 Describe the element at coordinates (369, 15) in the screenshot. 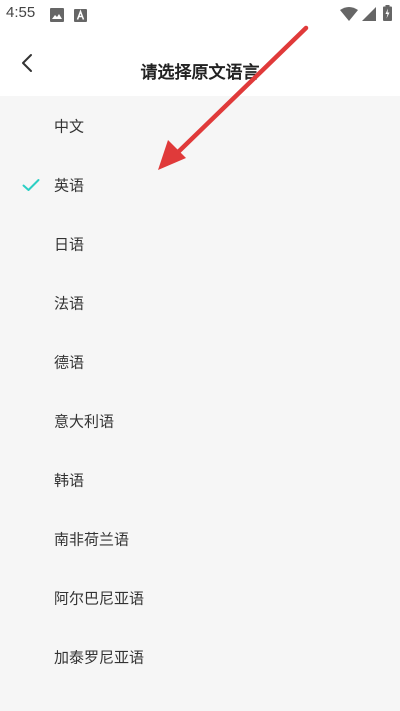

I see `signal-icon` at that location.